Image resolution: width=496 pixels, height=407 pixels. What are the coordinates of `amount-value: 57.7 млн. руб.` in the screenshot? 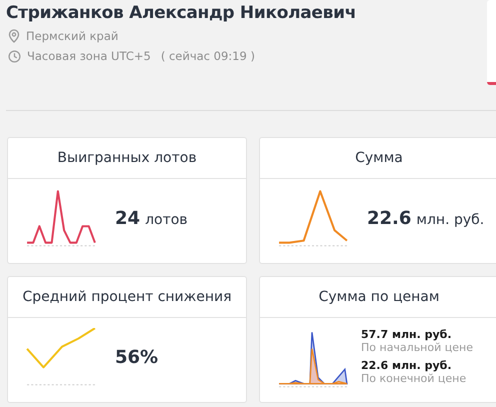 It's located at (407, 334).